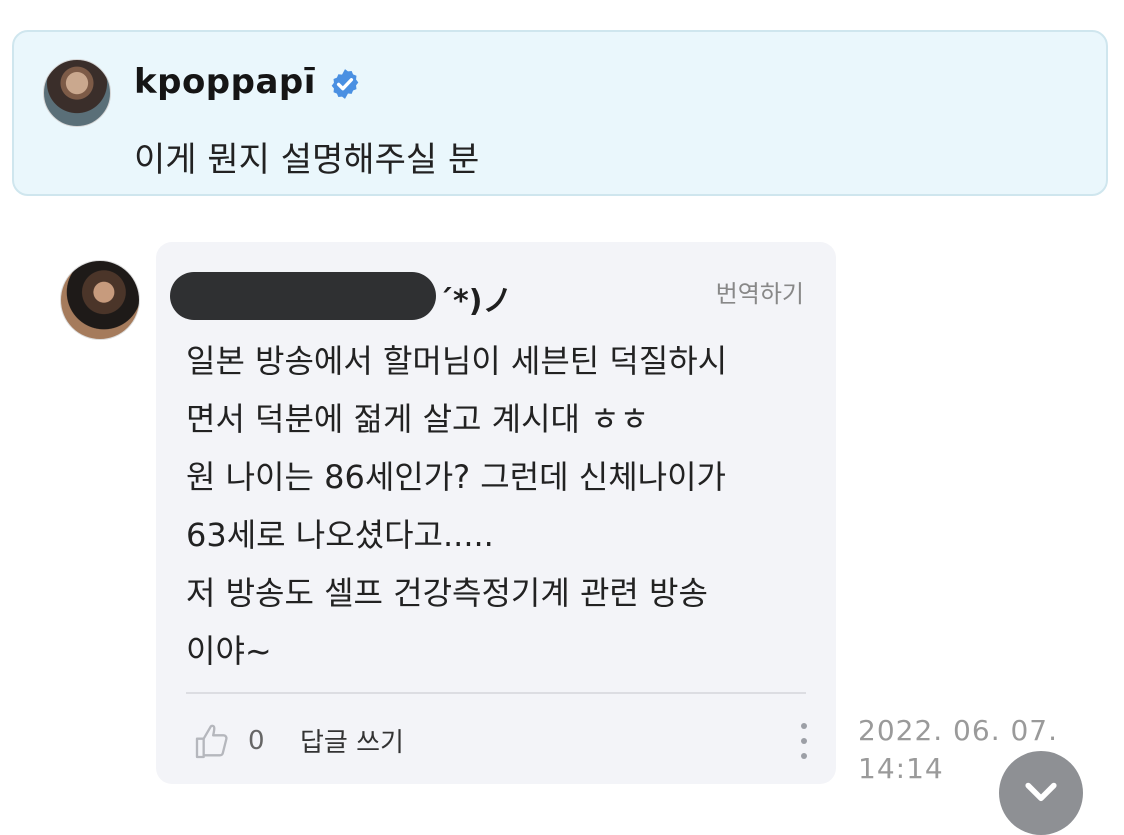  Describe the element at coordinates (760, 291) in the screenshot. I see `translate-button: 번역하기` at that location.